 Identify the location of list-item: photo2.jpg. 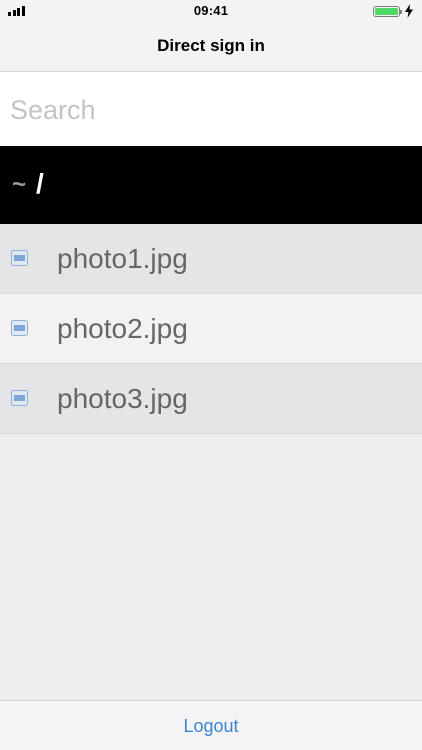
(211, 329).